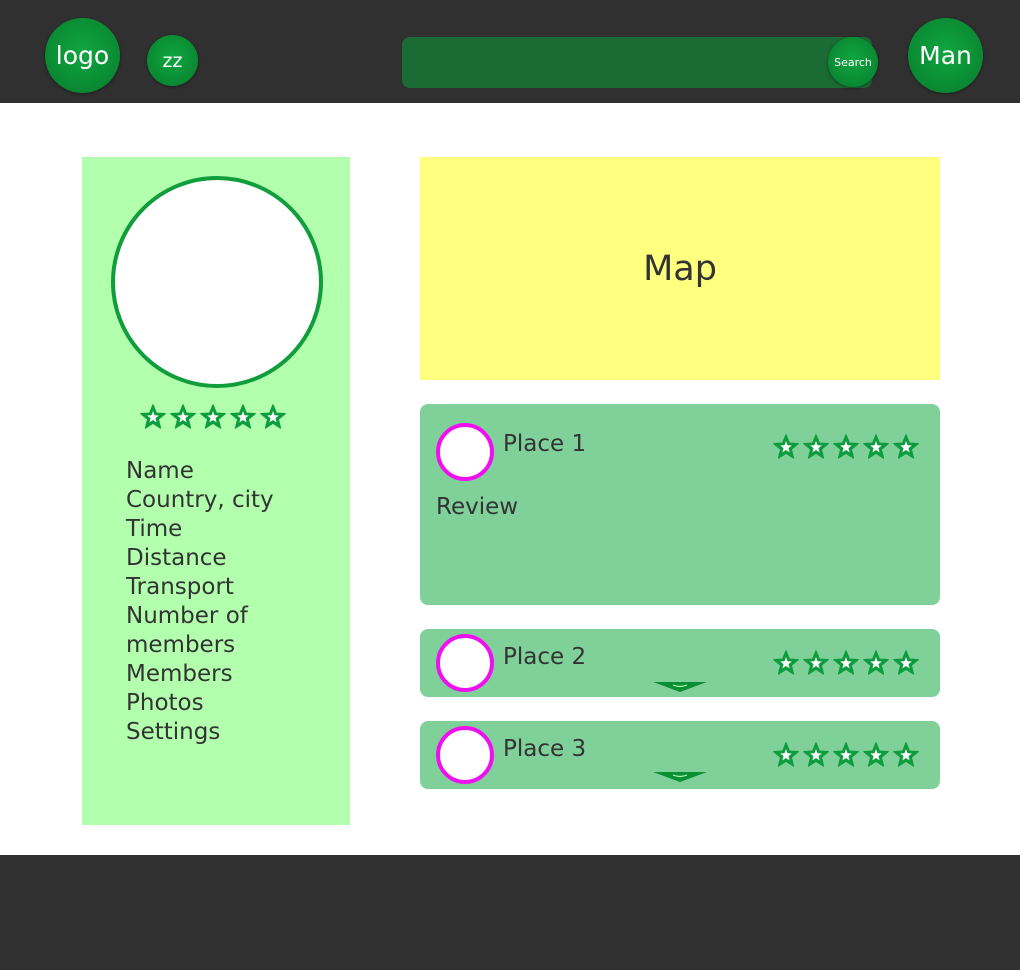 The height and width of the screenshot is (970, 1020). Describe the element at coordinates (545, 444) in the screenshot. I see `place-title: Place 1` at that location.